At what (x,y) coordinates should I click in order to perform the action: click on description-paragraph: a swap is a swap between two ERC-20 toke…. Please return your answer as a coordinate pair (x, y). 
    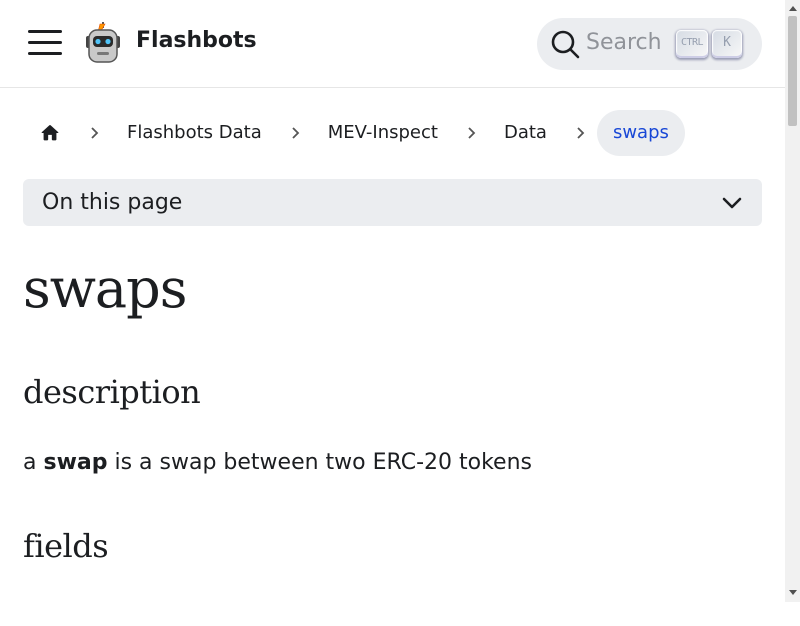
    Looking at the image, I should click on (277, 462).